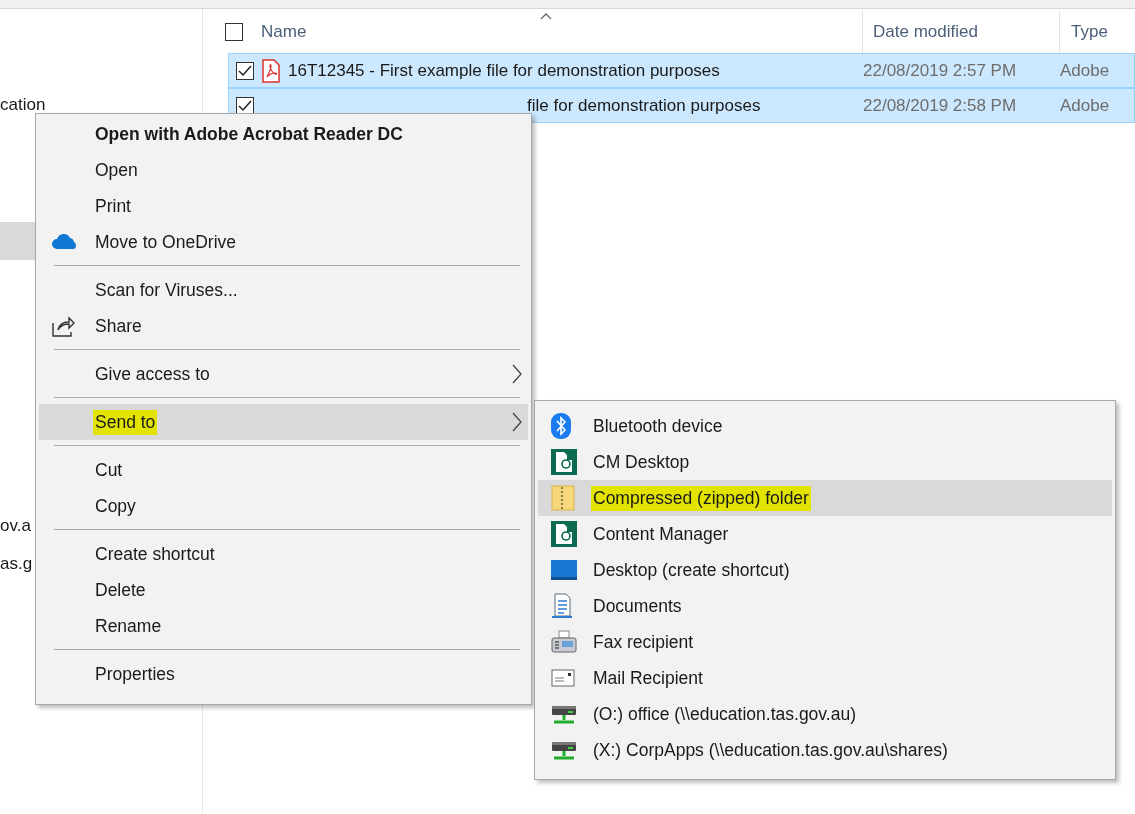 The height and width of the screenshot is (814, 1135). Describe the element at coordinates (283, 554) in the screenshot. I see `menu-item: Create shortcut` at that location.